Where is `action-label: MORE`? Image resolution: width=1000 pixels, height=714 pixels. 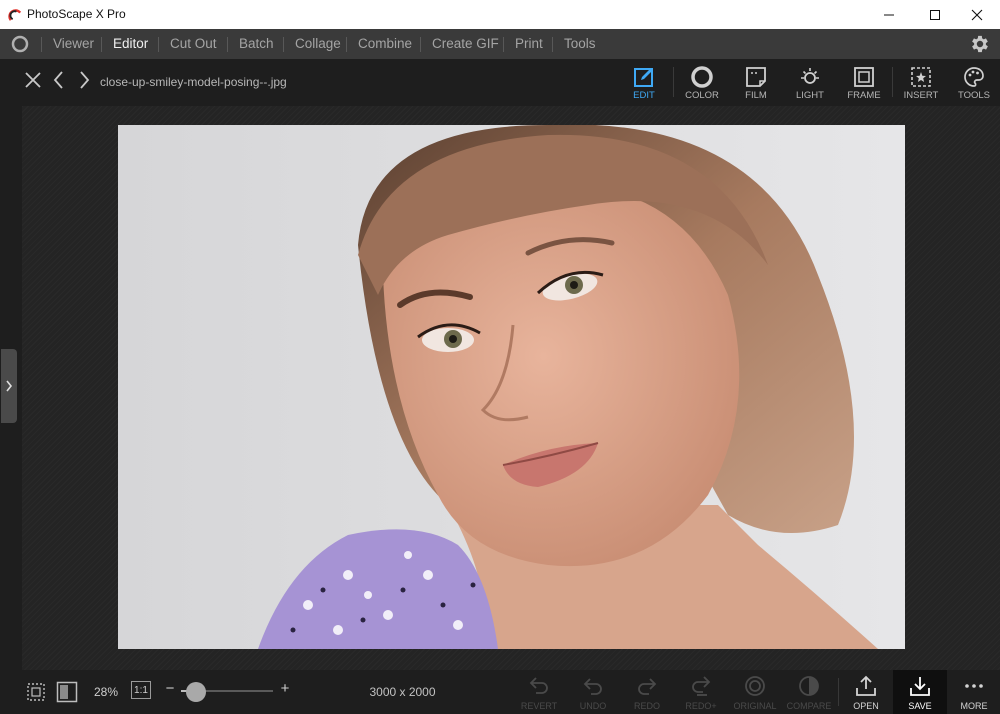
action-label: MORE is located at coordinates (974, 706).